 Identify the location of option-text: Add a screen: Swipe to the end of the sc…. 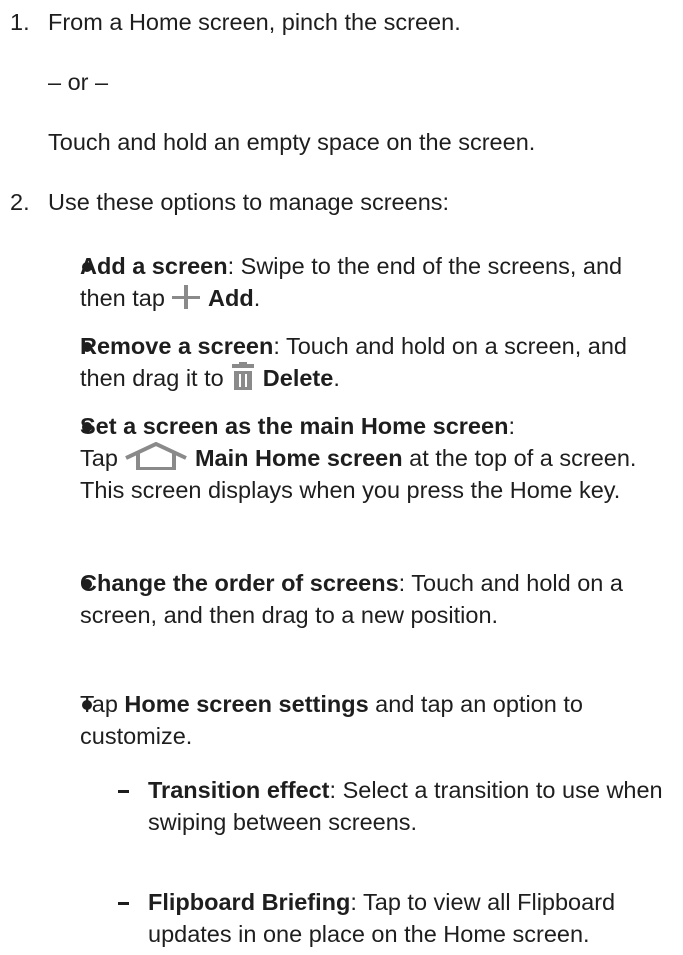
(351, 282).